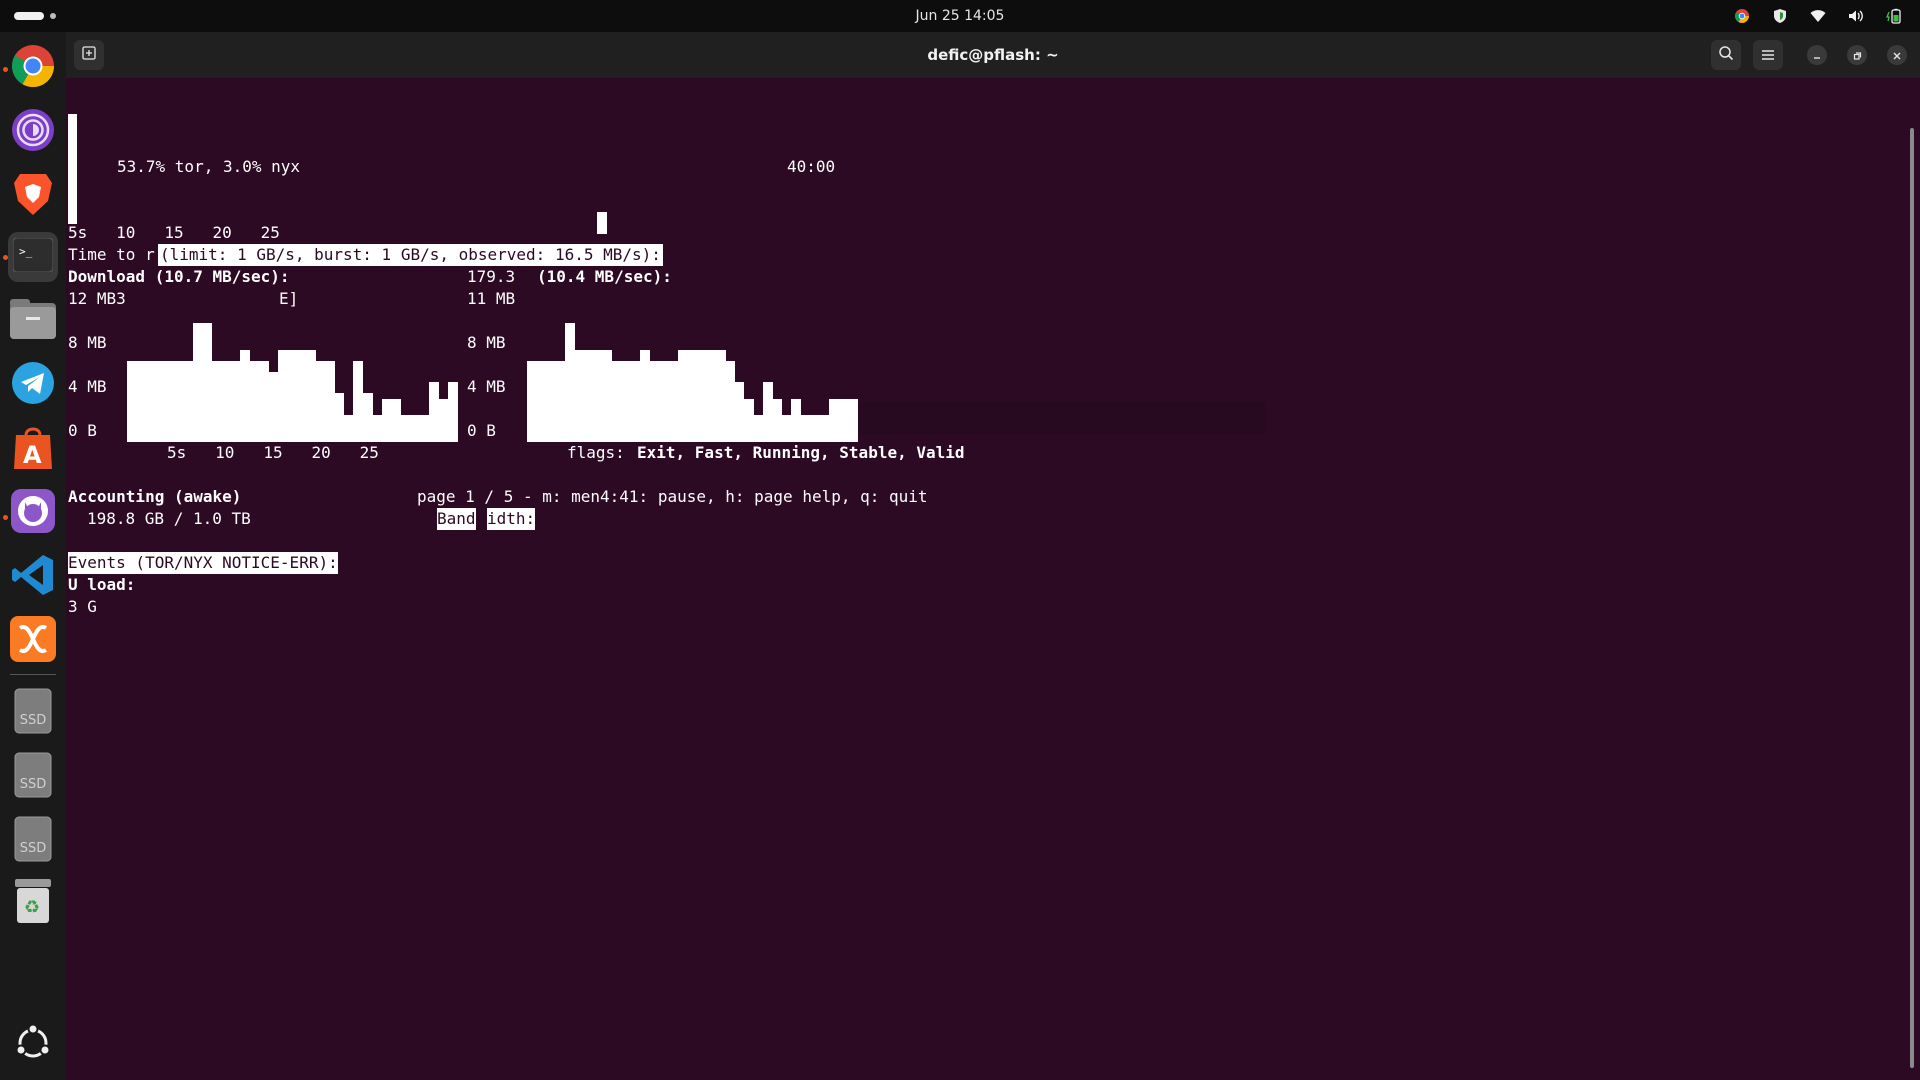 The width and height of the screenshot is (1920, 1080). I want to click on download-graph, so click(292, 377).